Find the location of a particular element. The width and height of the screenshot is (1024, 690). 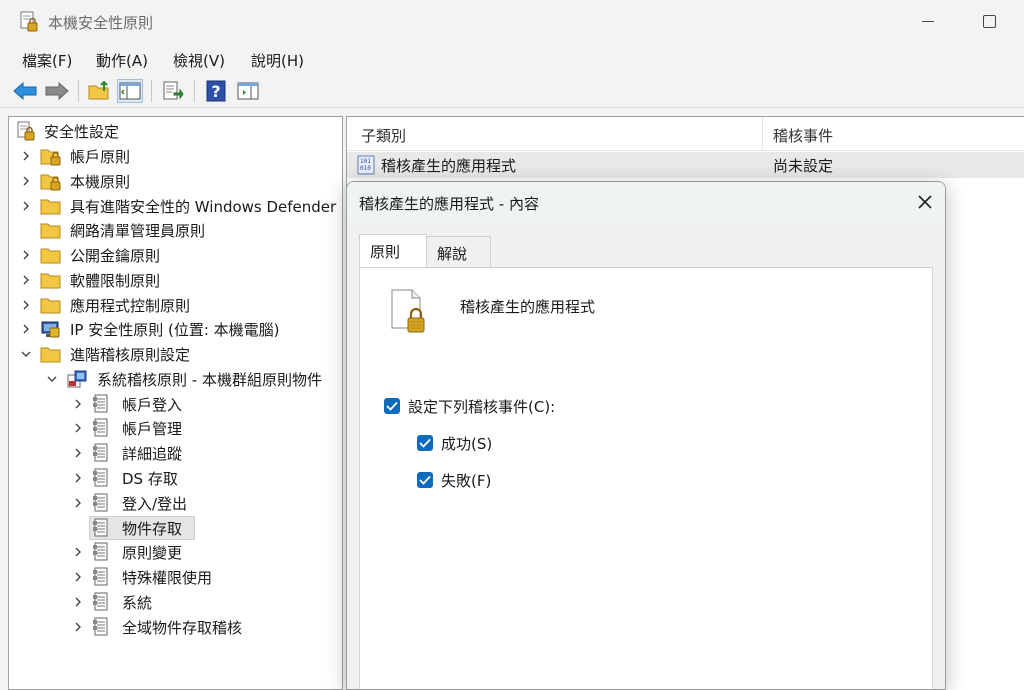

tree-item-audit-category: 帳戶管理 is located at coordinates (175, 428).